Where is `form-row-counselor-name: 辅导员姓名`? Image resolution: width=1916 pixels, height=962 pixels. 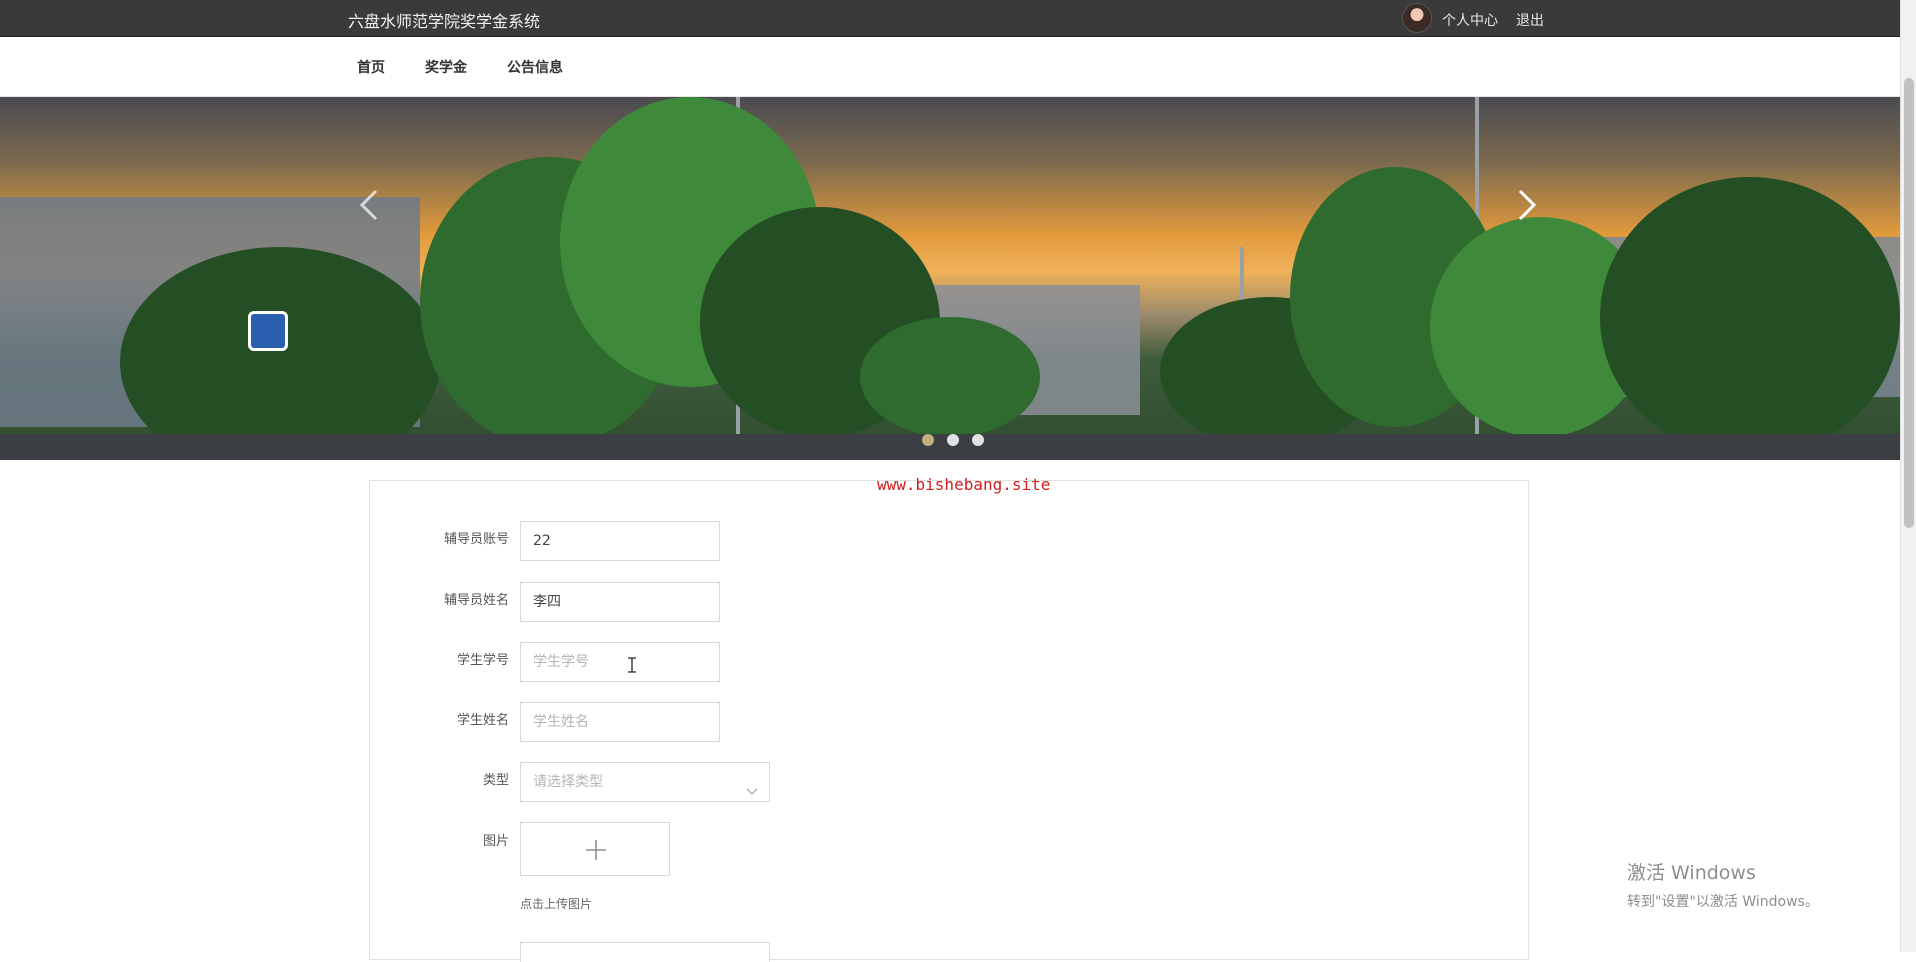
form-row-counselor-name: 辅导员姓名 is located at coordinates (476, 600).